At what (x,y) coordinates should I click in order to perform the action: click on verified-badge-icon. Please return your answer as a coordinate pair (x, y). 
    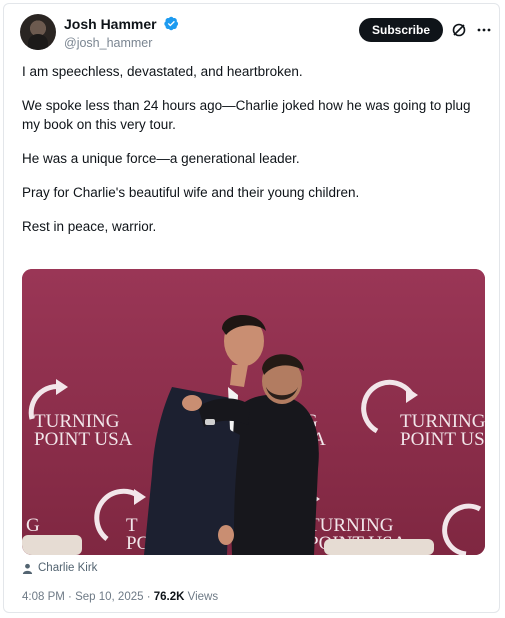
    Looking at the image, I should click on (171, 24).